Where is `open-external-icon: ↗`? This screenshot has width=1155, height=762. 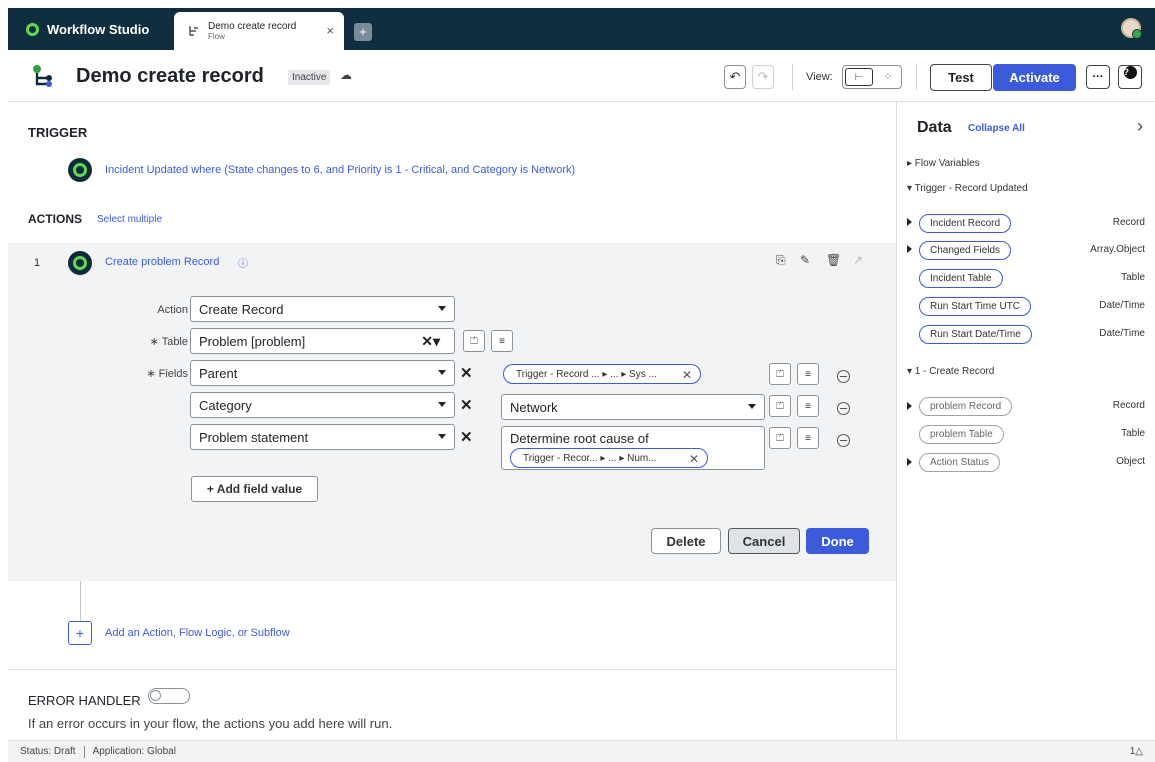 open-external-icon: ↗ is located at coordinates (858, 260).